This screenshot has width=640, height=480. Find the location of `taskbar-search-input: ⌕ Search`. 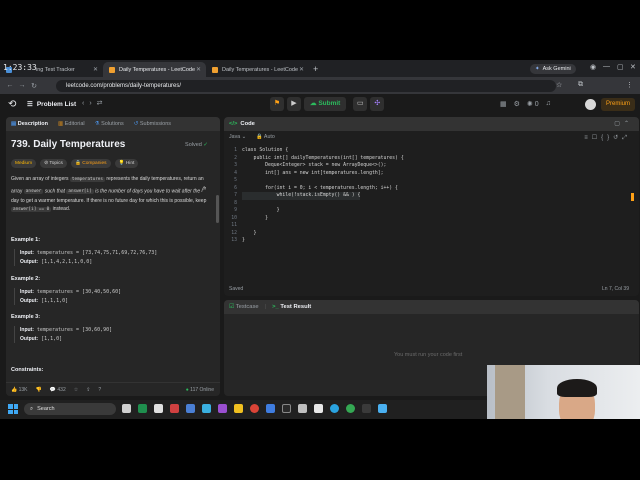

taskbar-search-input: ⌕ Search is located at coordinates (70, 409).